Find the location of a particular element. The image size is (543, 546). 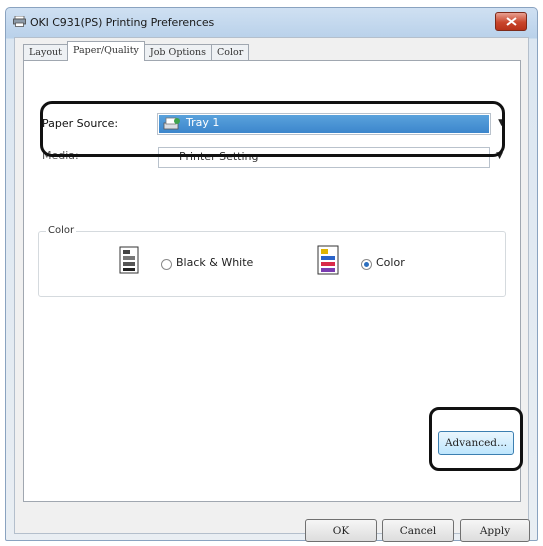

black-white-radio is located at coordinates (166, 264).